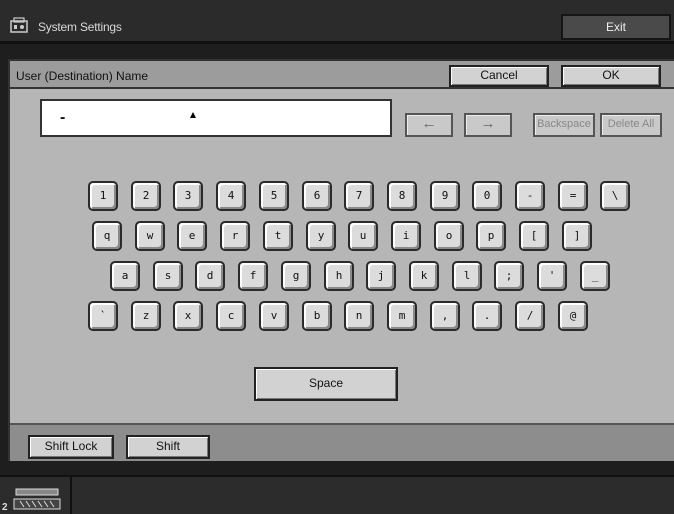  I want to click on key: 5, so click(274, 196).